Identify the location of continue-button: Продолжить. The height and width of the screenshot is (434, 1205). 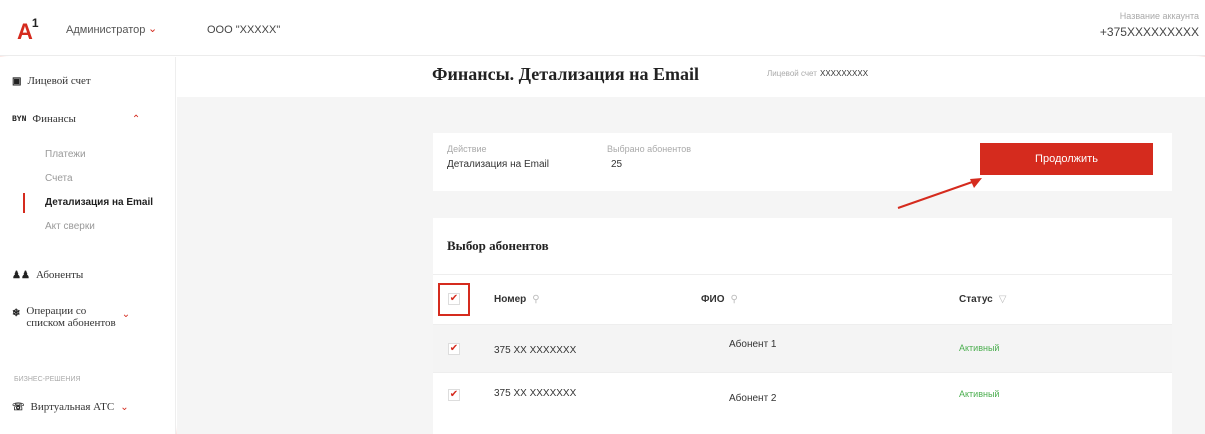
(1066, 159).